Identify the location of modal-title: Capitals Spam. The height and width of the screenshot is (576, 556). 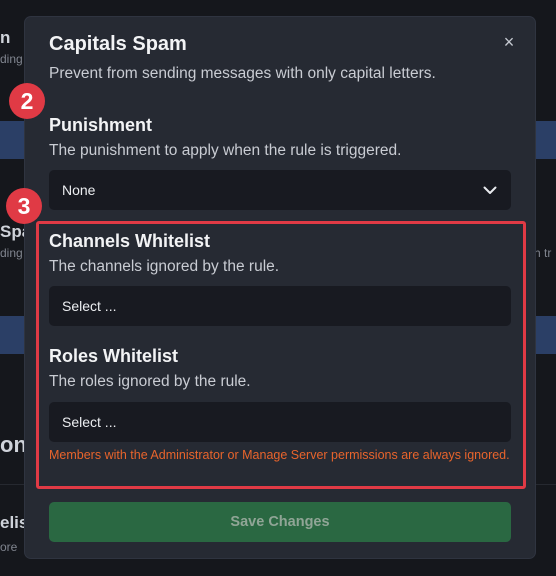
(118, 44).